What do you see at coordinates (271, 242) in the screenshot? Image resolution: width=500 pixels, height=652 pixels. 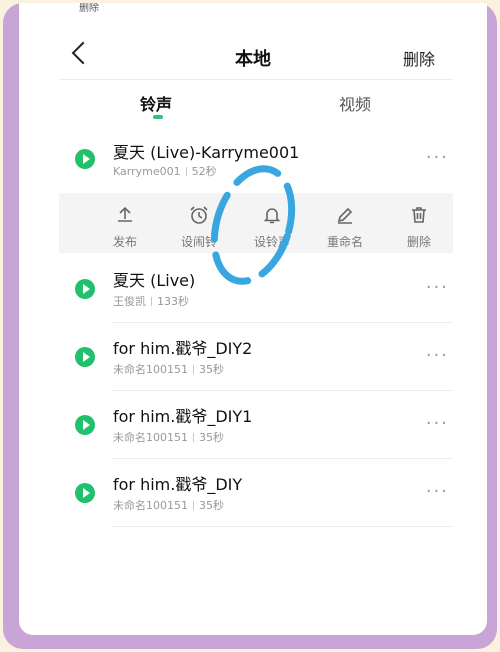 I see `action-label: 设铃声` at bounding box center [271, 242].